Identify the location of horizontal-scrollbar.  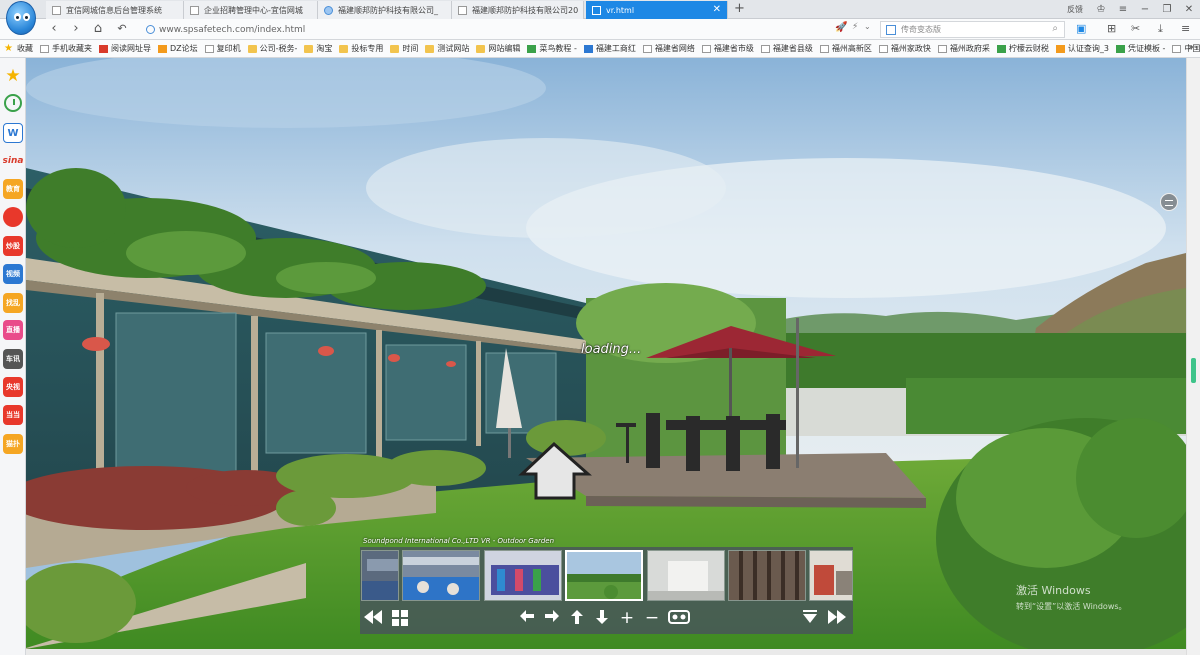
(606, 652).